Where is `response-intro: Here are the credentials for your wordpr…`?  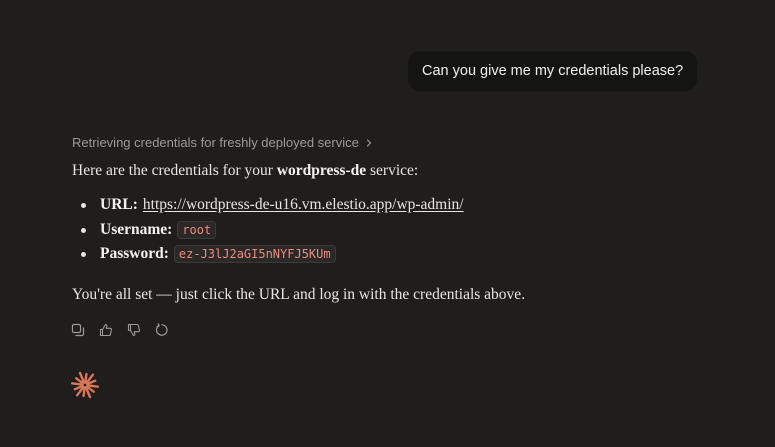 response-intro: Here are the credentials for your wordpr… is located at coordinates (245, 171).